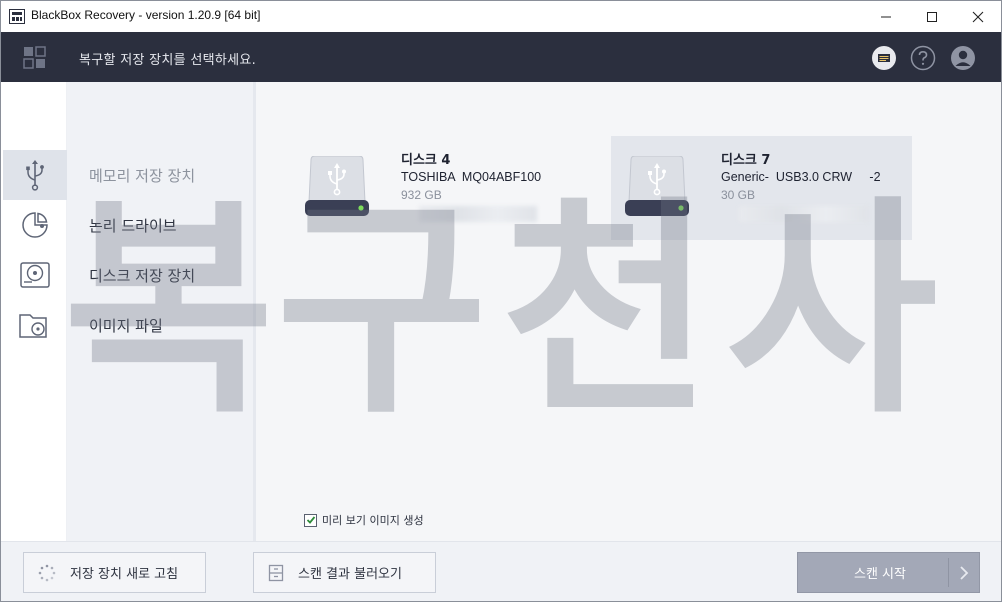 Image resolution: width=1002 pixels, height=602 pixels. I want to click on disk-size: 932 GB, so click(421, 195).